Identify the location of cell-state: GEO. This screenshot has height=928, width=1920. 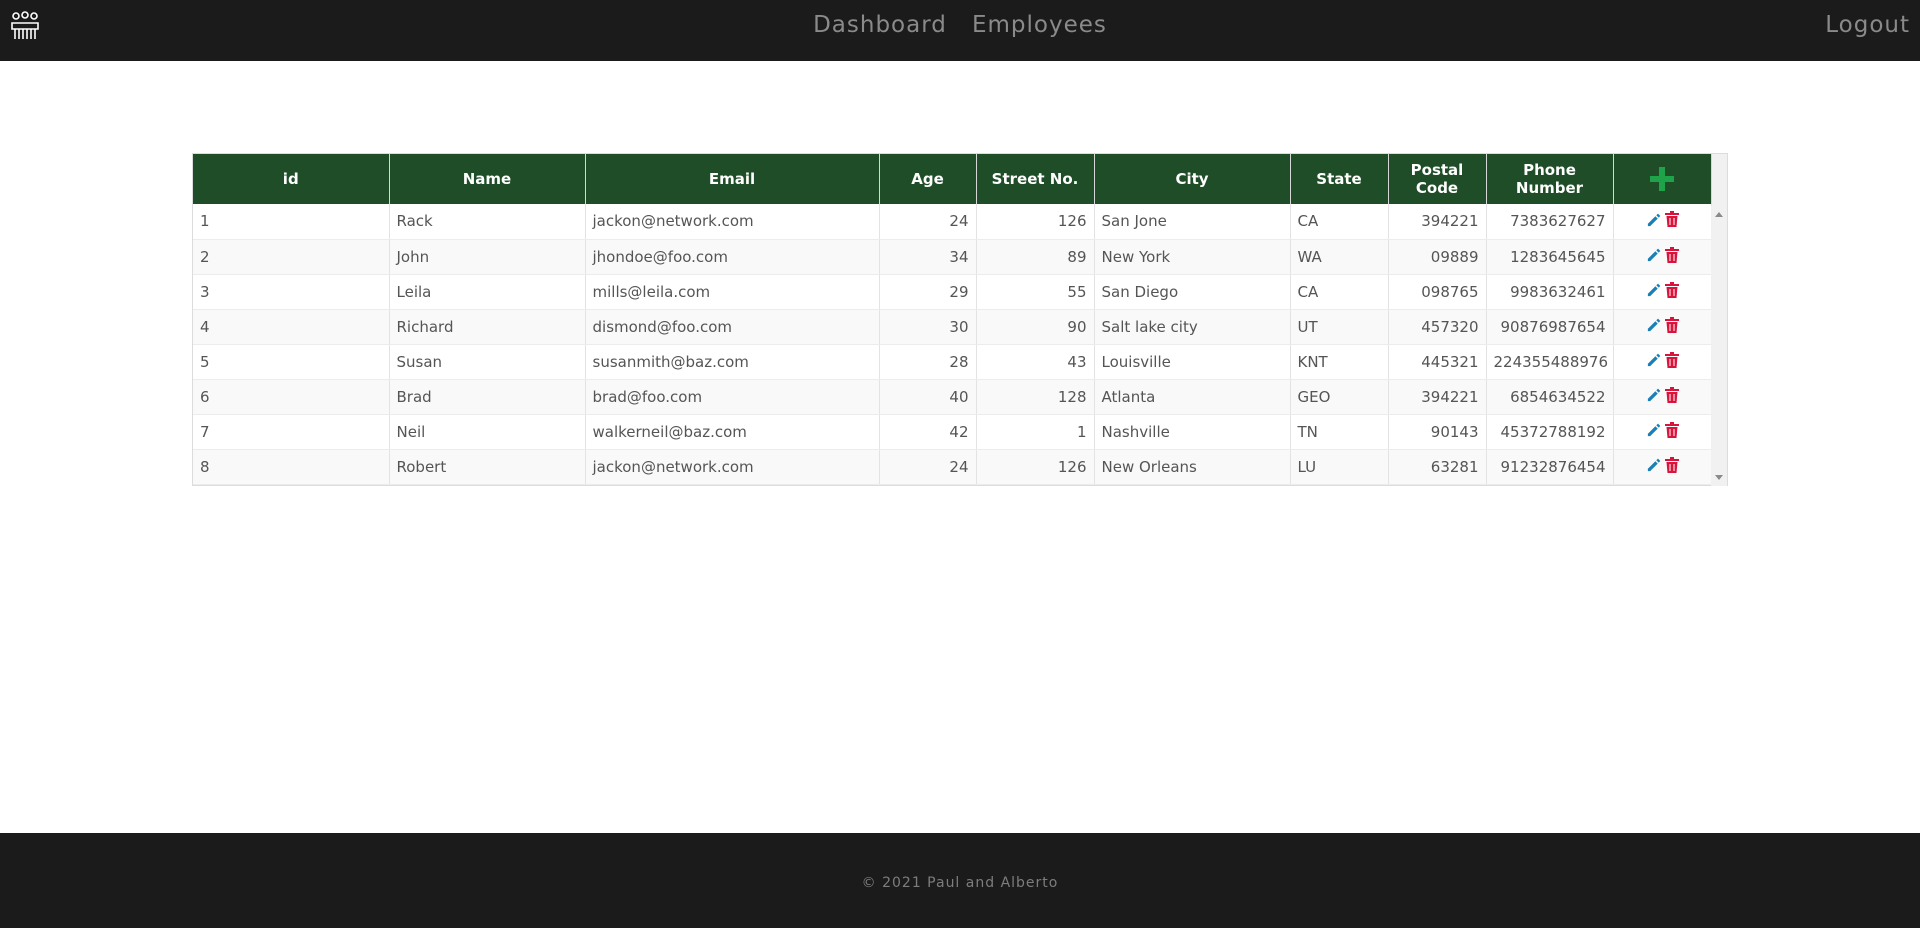
(1339, 397).